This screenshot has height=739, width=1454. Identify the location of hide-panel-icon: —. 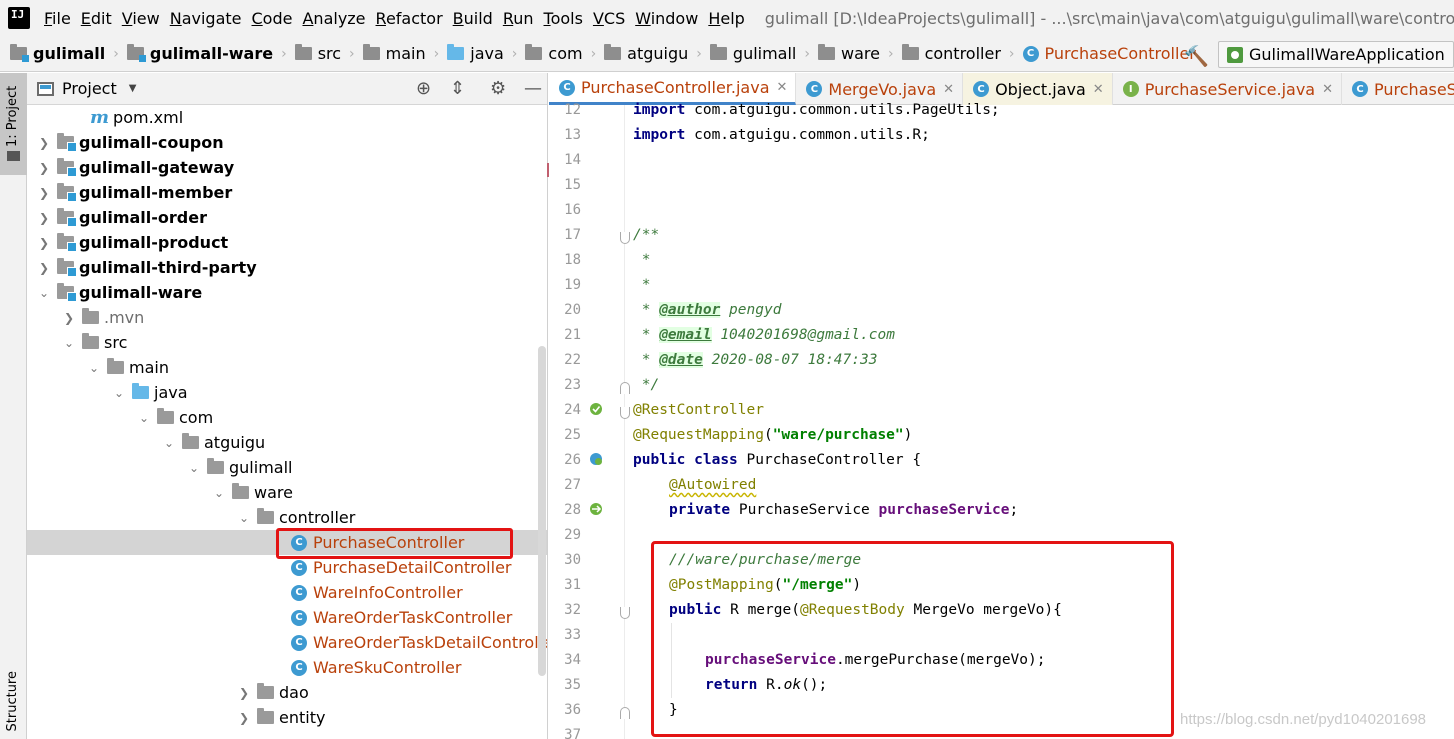
(533, 88).